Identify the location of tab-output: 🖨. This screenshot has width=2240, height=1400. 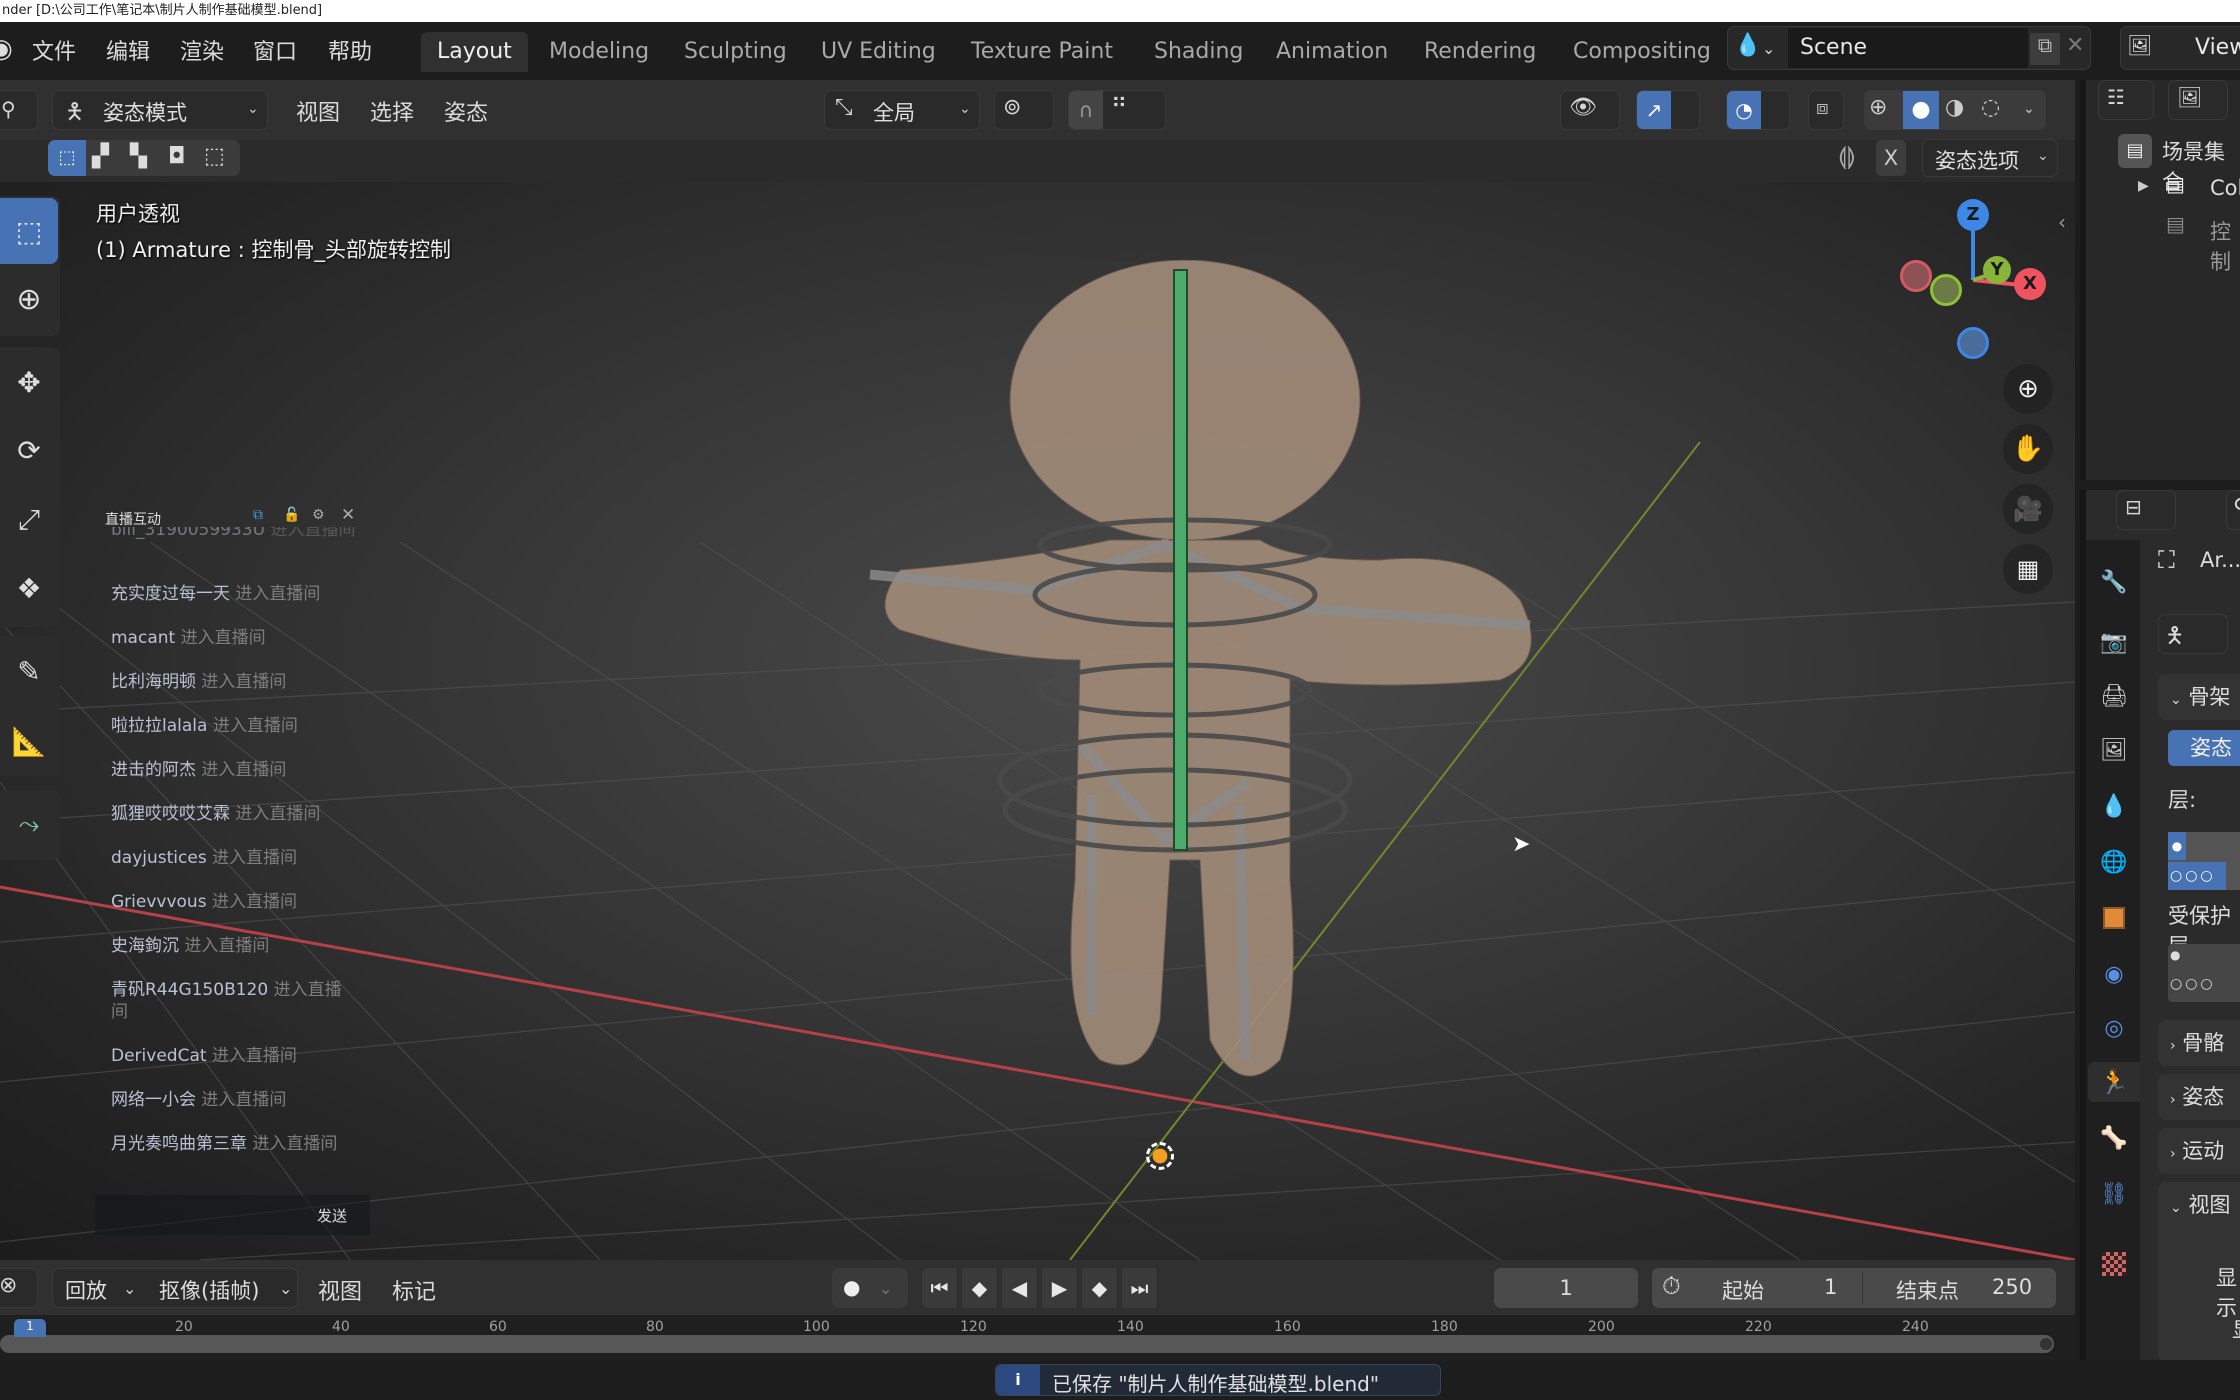
(2114, 696).